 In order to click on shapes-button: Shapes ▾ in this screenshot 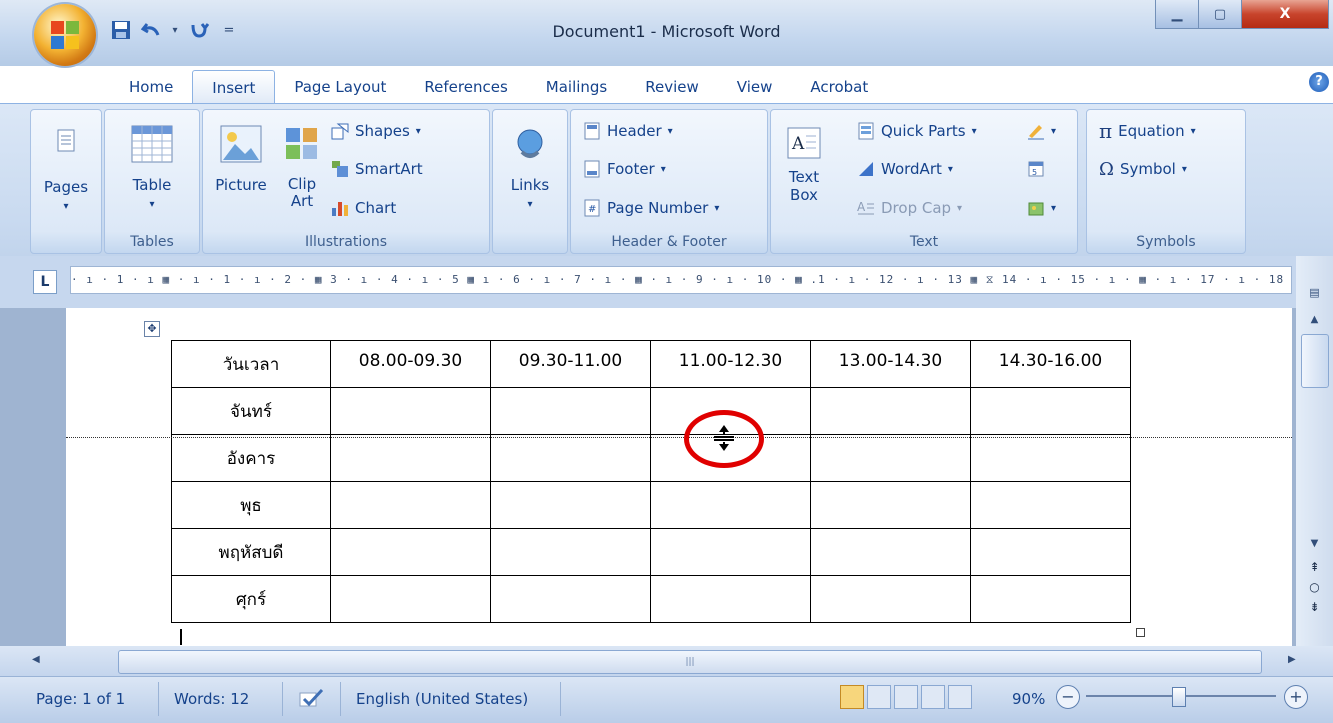, I will do `click(376, 131)`.